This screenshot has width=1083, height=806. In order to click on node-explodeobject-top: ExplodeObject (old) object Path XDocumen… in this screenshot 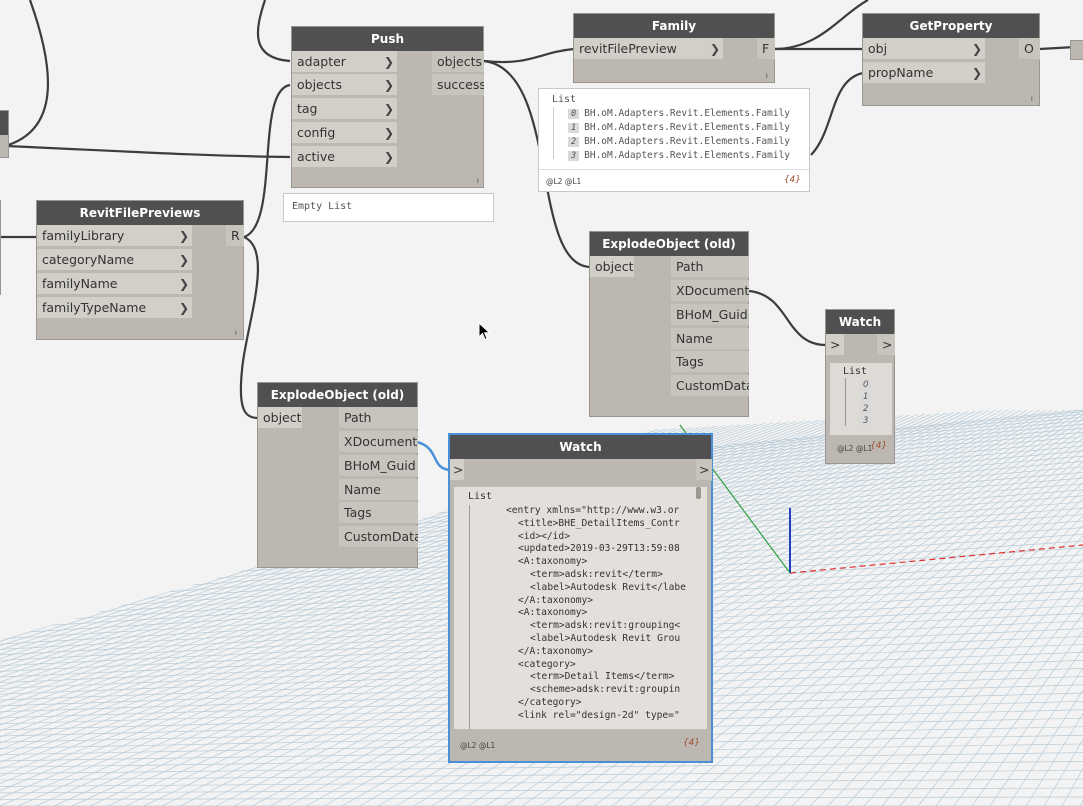, I will do `click(669, 324)`.